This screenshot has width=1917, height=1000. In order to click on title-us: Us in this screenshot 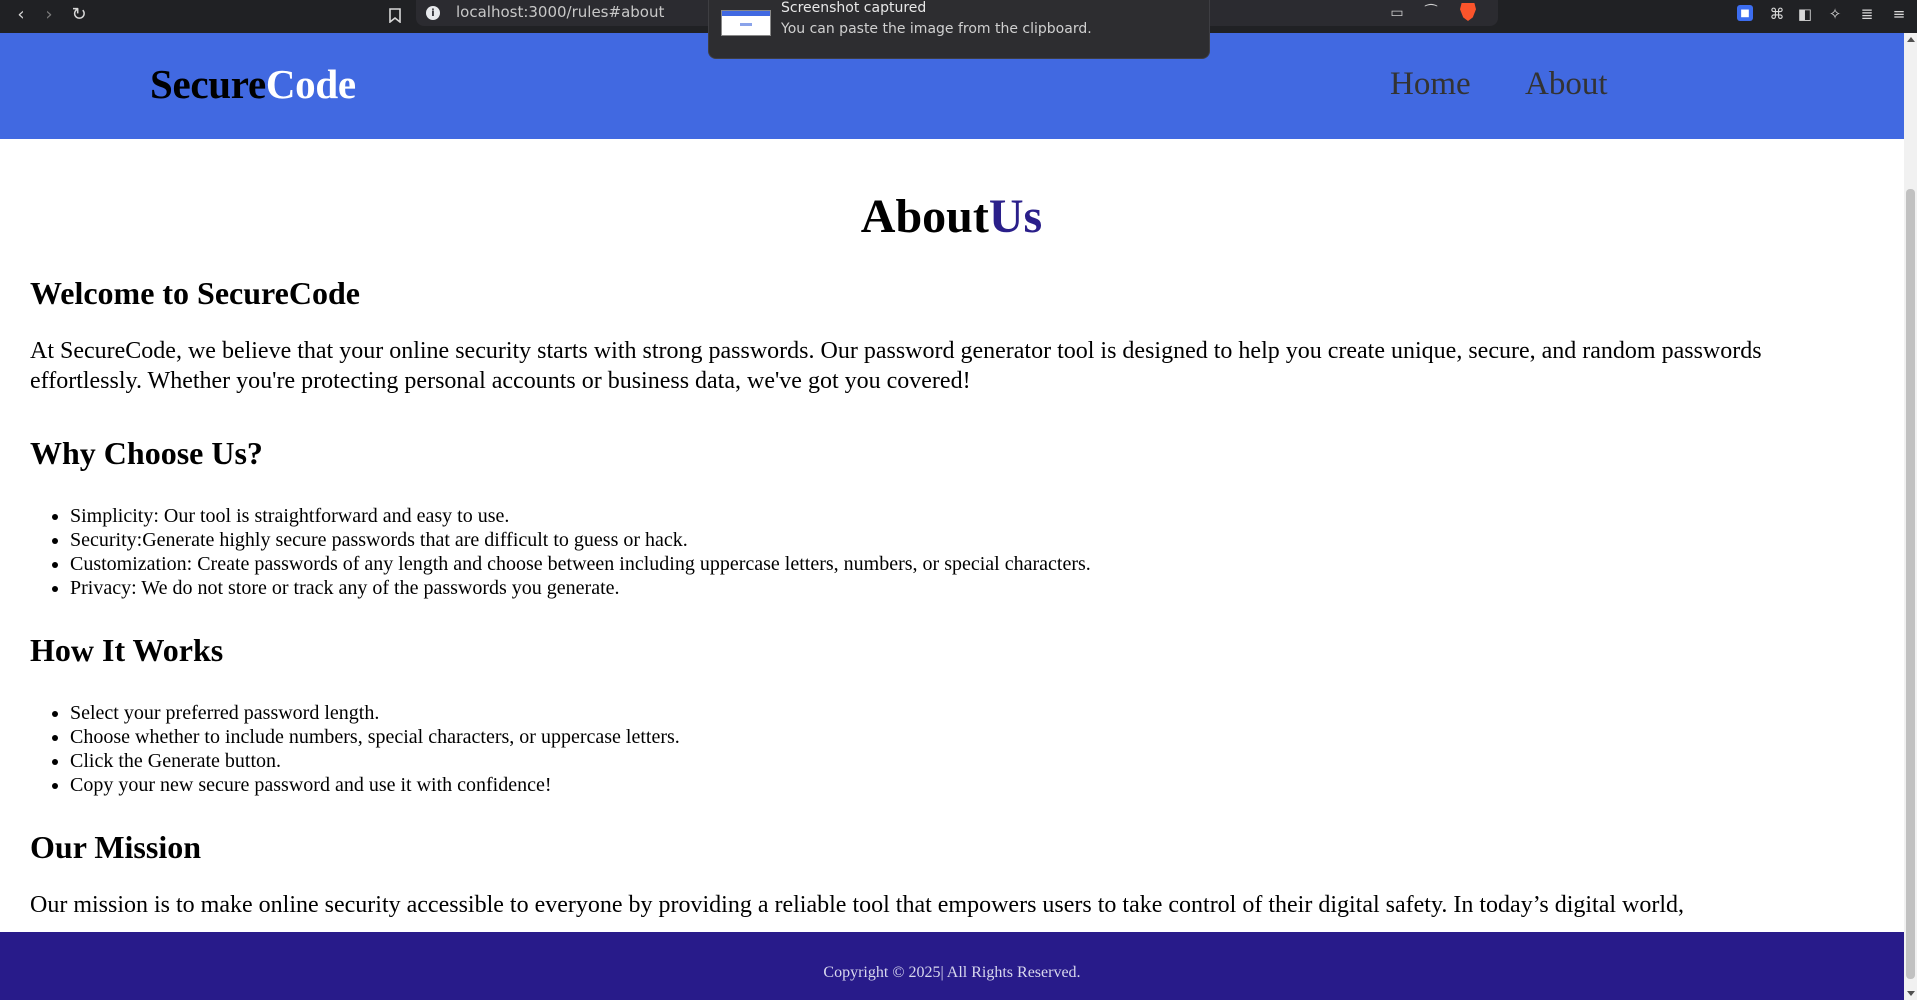, I will do `click(1015, 216)`.